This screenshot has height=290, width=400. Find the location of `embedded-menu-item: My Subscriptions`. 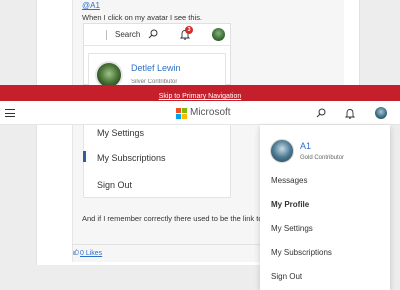

embedded-menu-item: My Subscriptions is located at coordinates (131, 158).